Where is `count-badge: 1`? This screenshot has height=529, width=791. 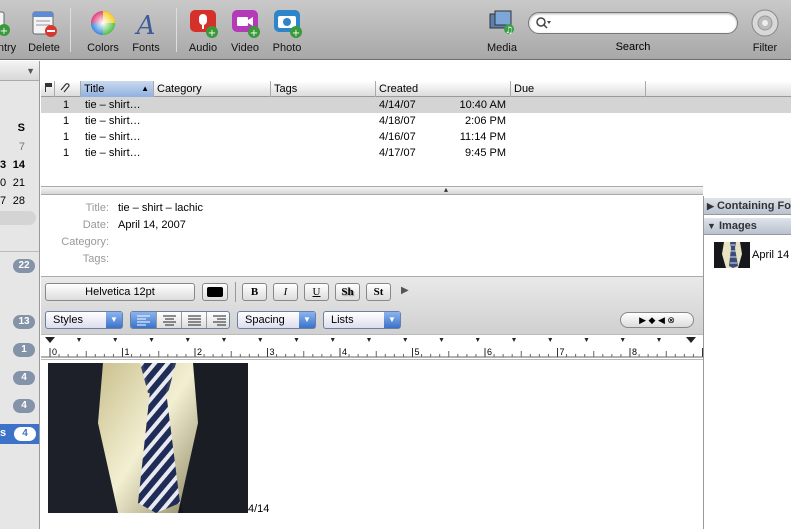 count-badge: 1 is located at coordinates (24, 350).